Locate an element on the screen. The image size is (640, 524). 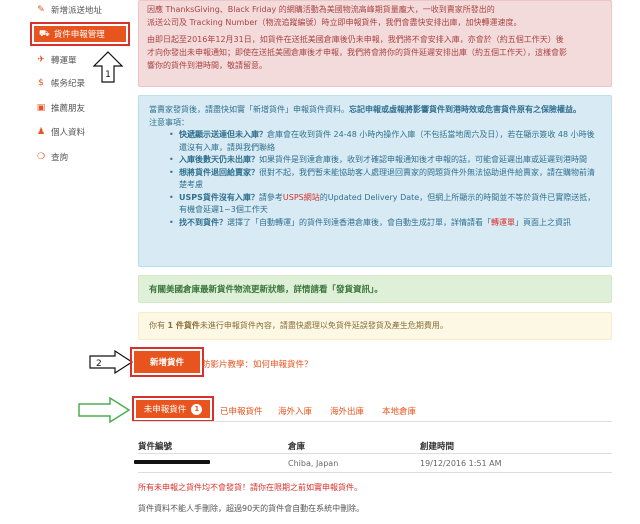
note-item-title: 找不到貨件？ is located at coordinates (203, 222).